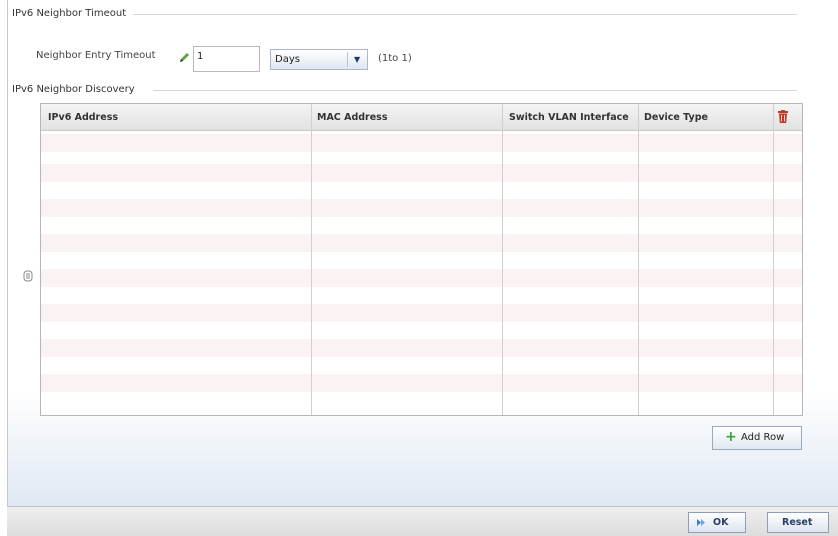  Describe the element at coordinates (28, 276) in the screenshot. I see `drag-handle-icon` at that location.